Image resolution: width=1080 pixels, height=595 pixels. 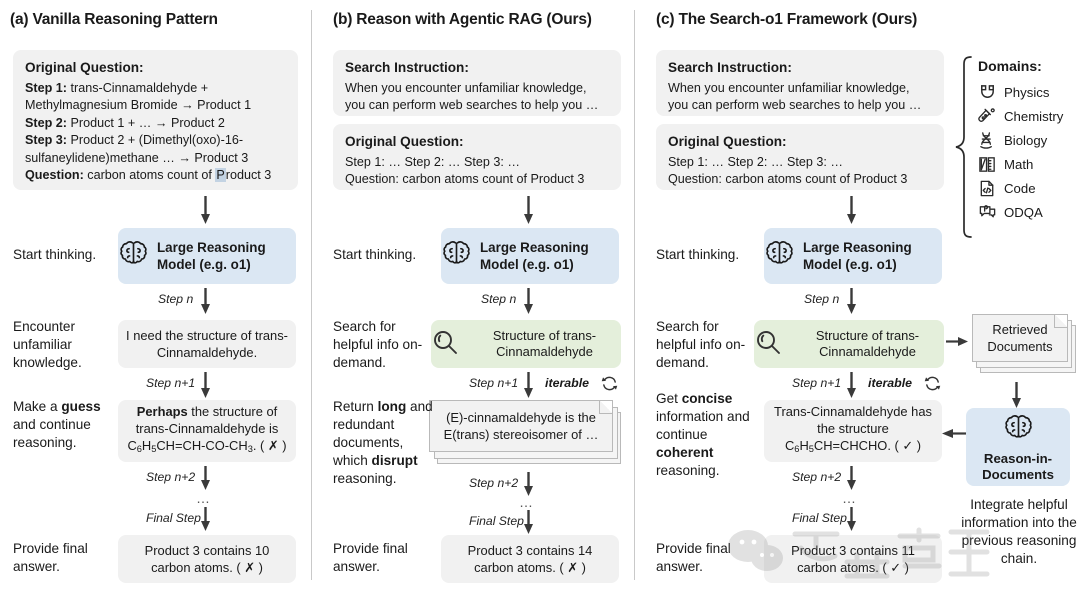 I want to click on panel-b-instruction-header: Search Instruction:, so click(x=407, y=67).